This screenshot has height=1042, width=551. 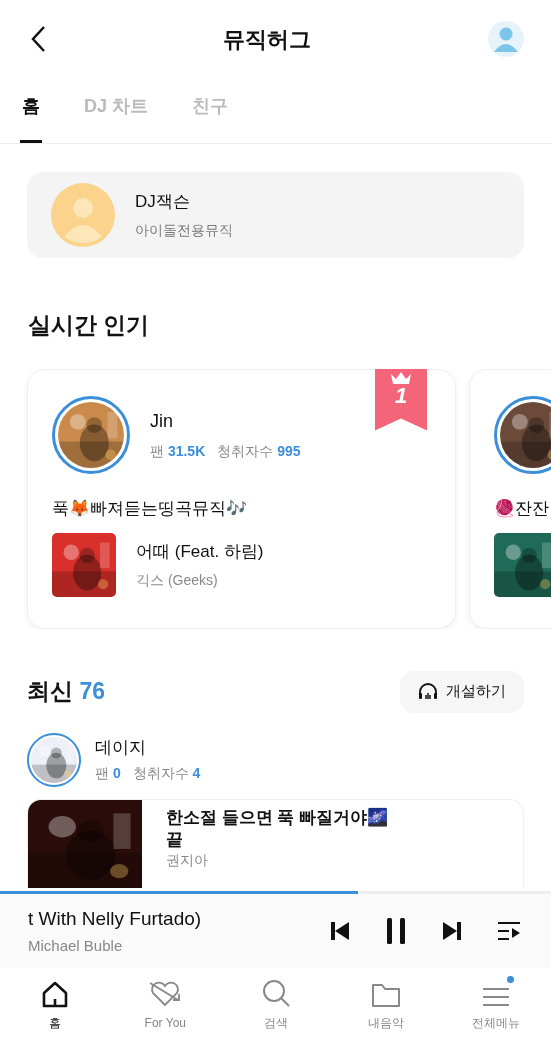 What do you see at coordinates (150, 508) in the screenshot?
I see `playlist-title: 푹🦊빠져듣는띵곡뮤직🎶` at bounding box center [150, 508].